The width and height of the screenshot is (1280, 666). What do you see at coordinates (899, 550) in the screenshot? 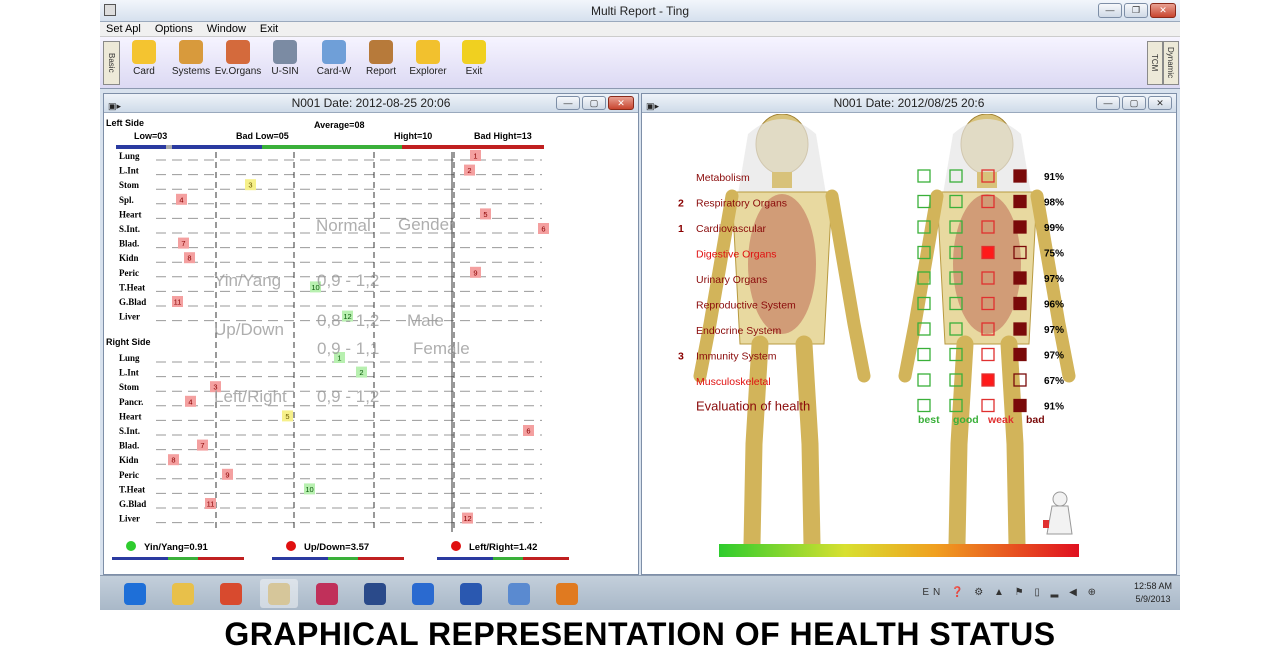
I see `health-gradient-bar` at bounding box center [899, 550].